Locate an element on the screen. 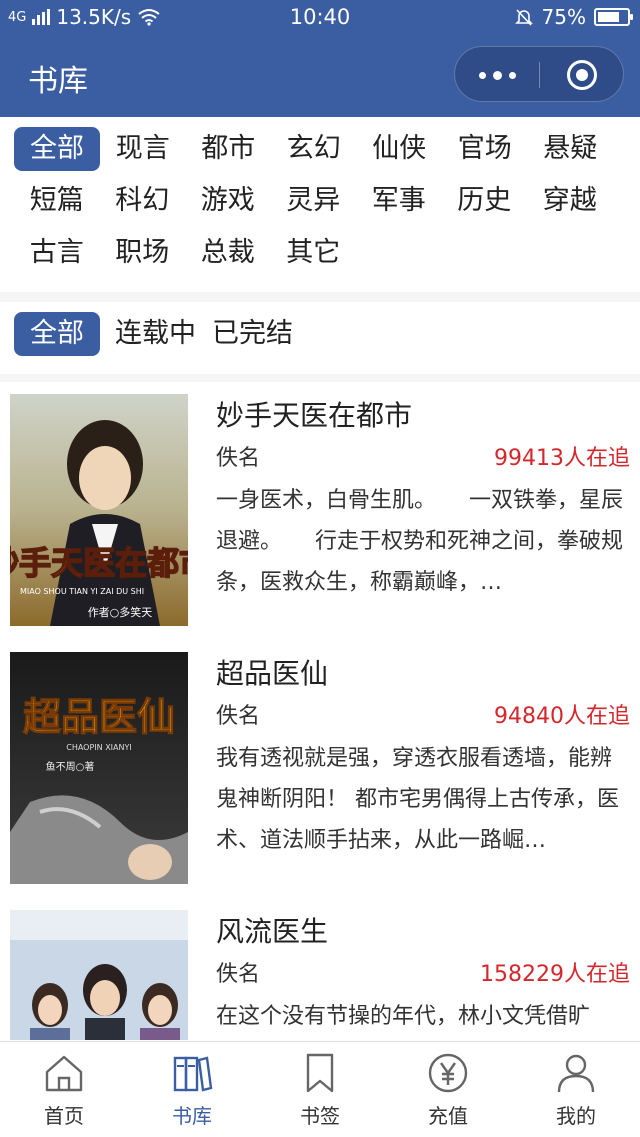 This screenshot has height=1137, width=640. battery-icon is located at coordinates (613, 17).